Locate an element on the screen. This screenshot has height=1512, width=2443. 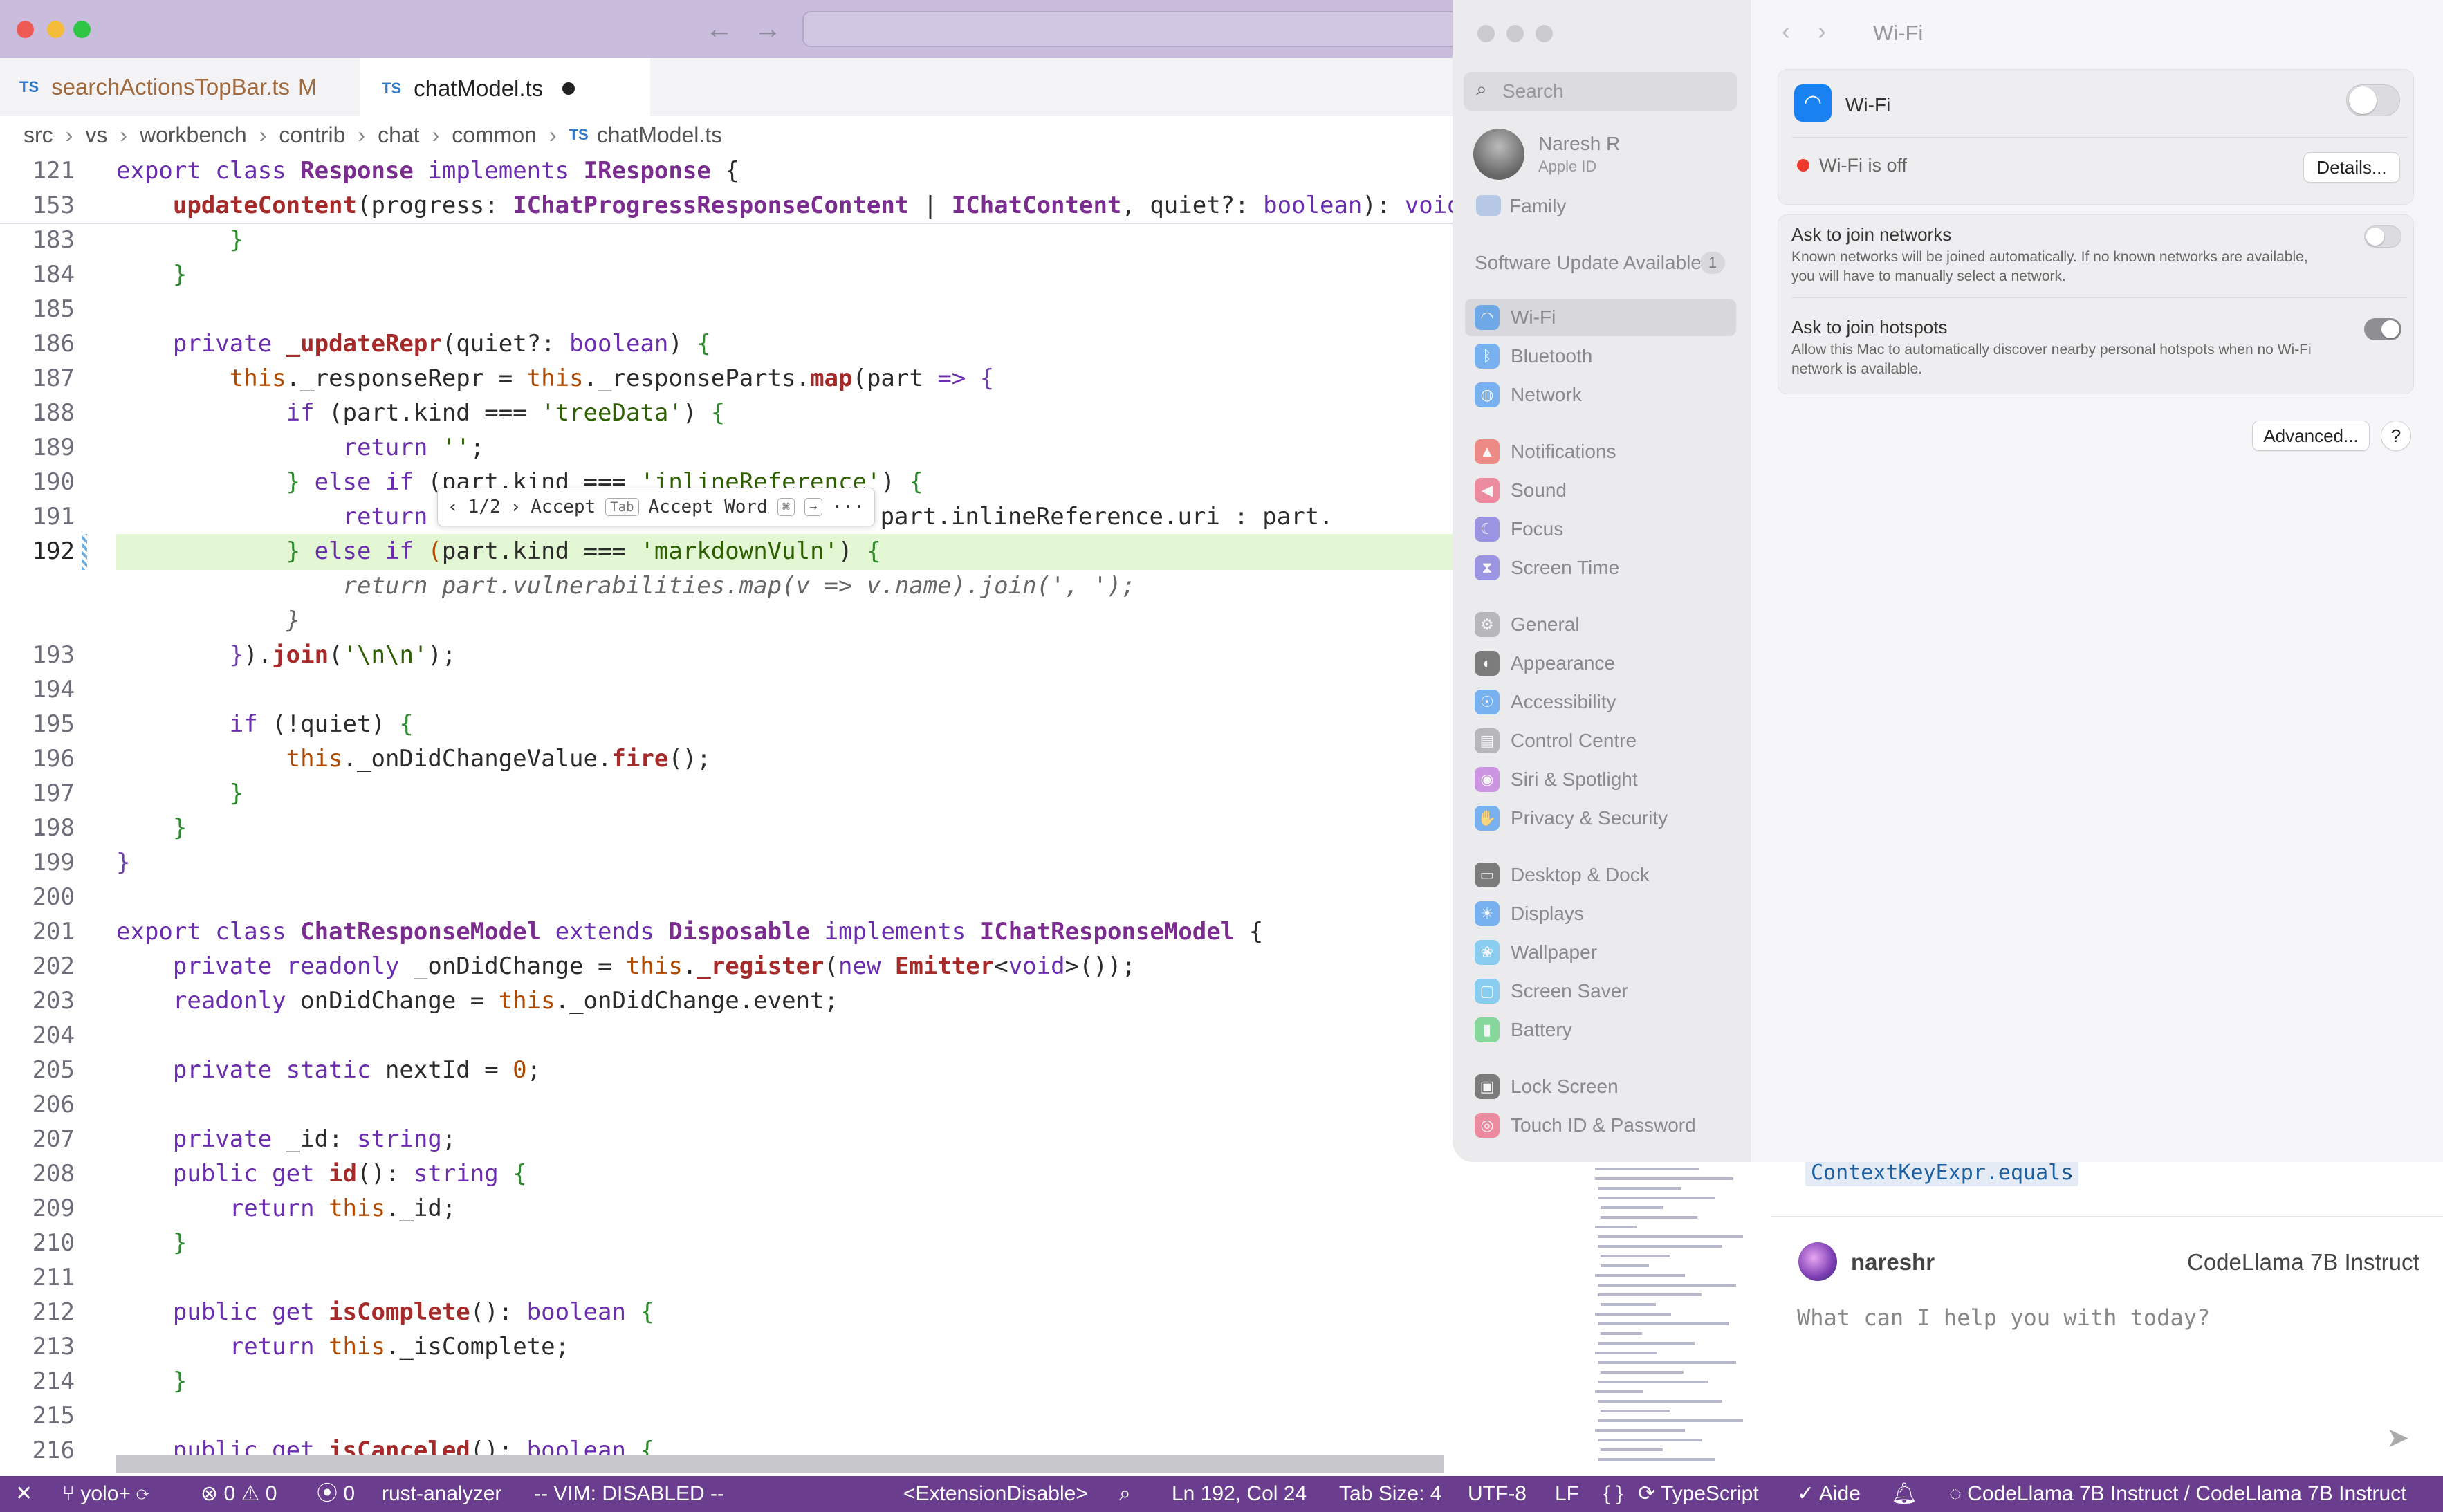
suggestion-counter: 1/2 is located at coordinates (484, 507).